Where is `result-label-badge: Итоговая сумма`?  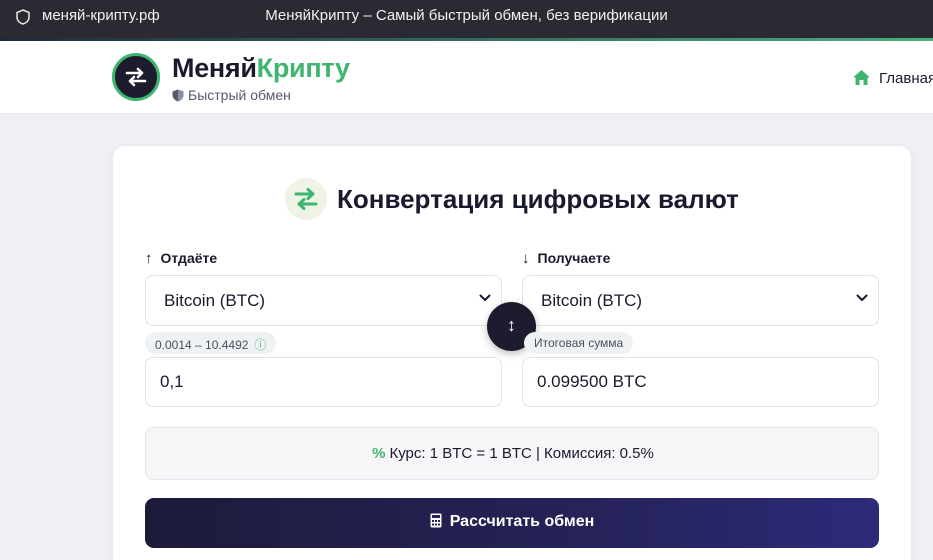
result-label-badge: Итоговая сумма is located at coordinates (579, 343).